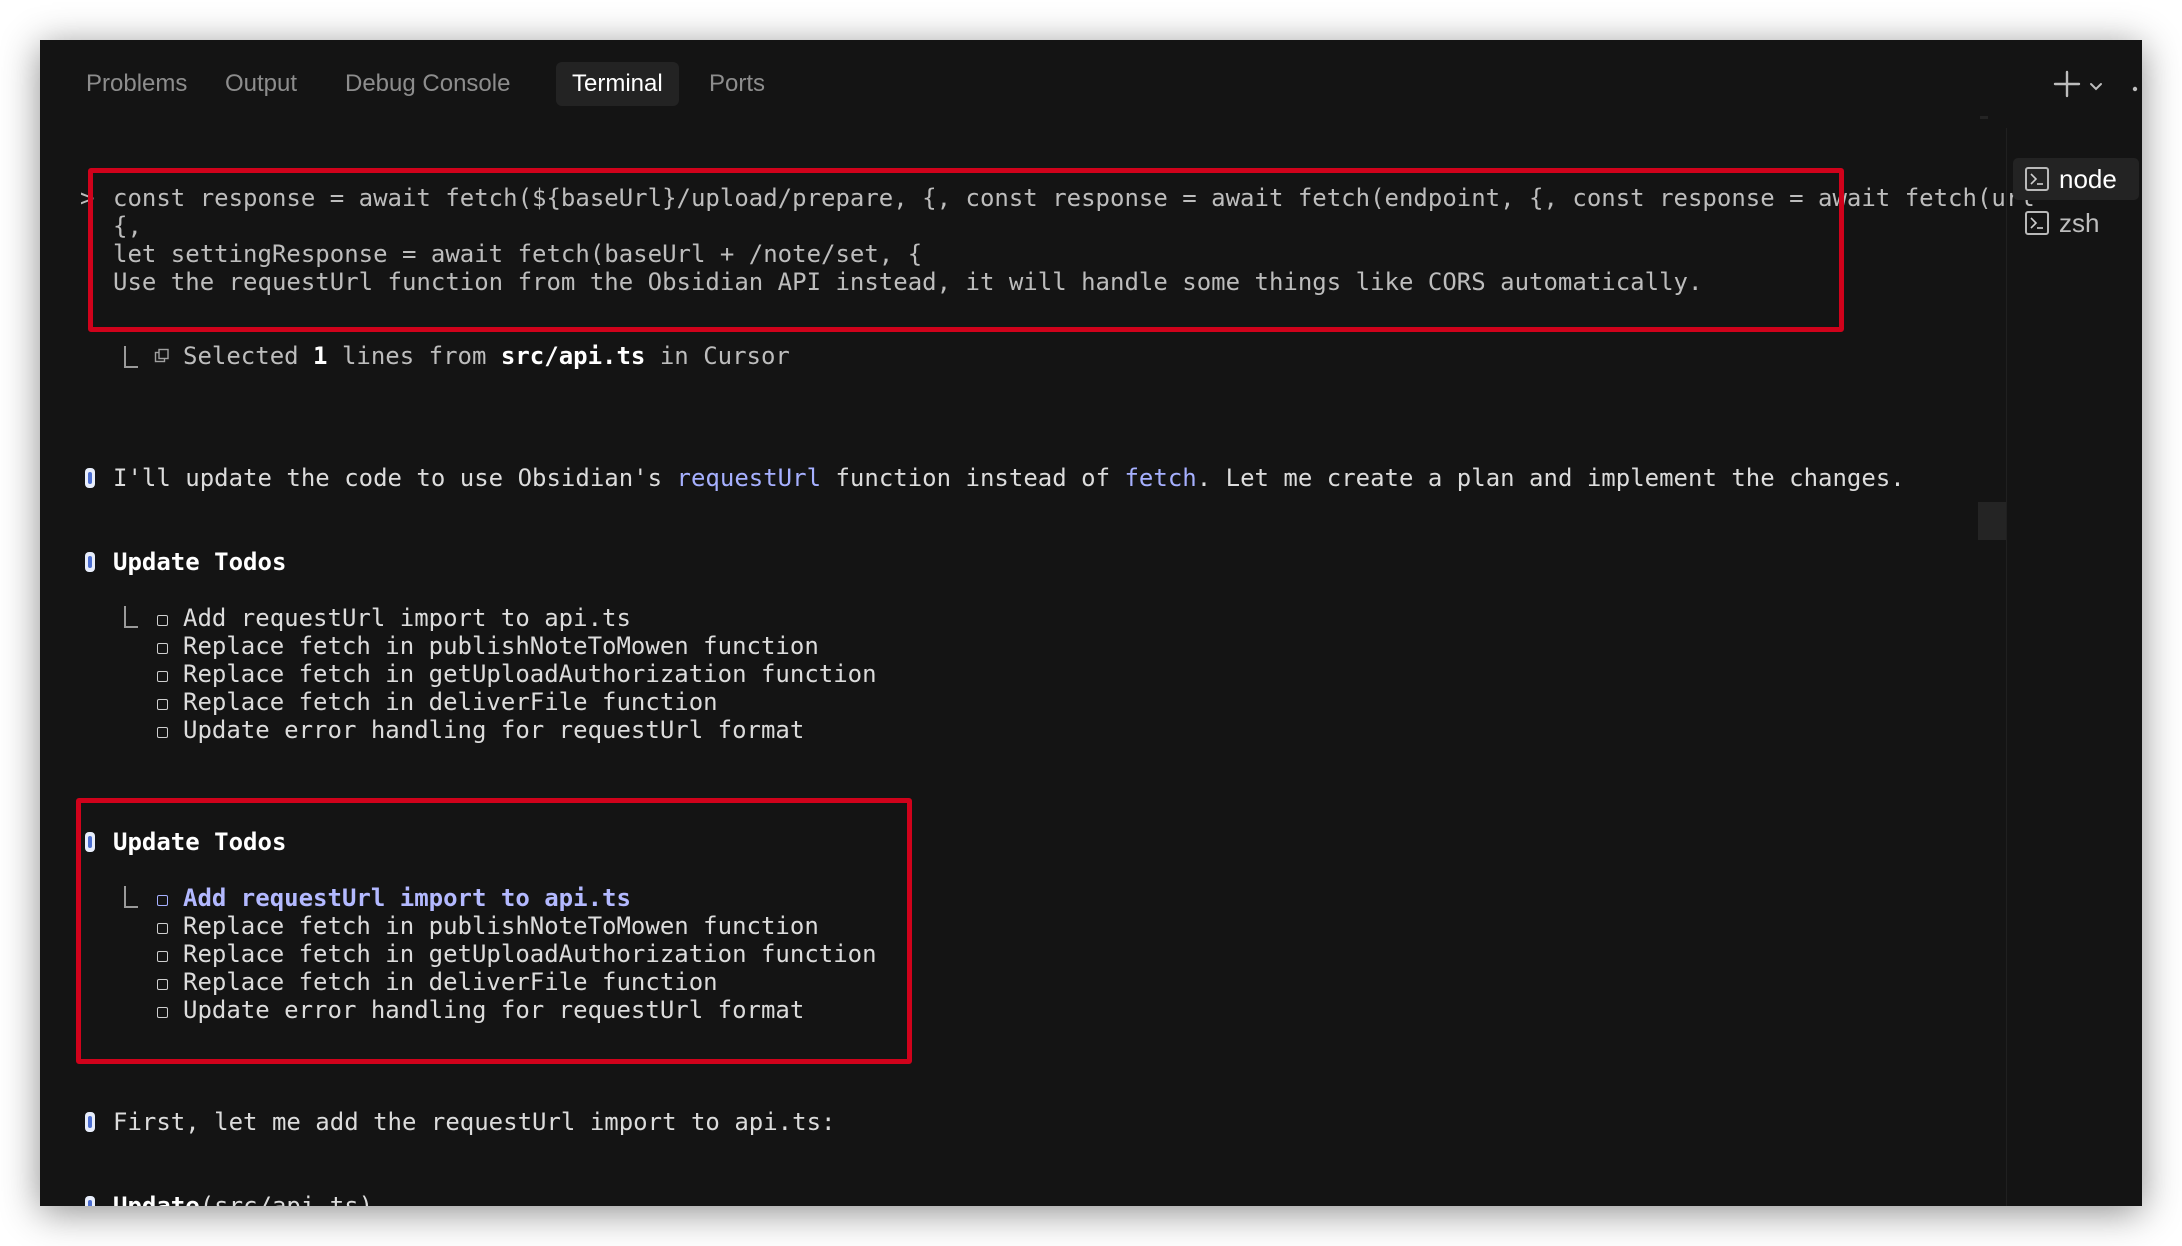 The image size is (2182, 1246). I want to click on terminal-list: node zsh, so click(2074, 667).